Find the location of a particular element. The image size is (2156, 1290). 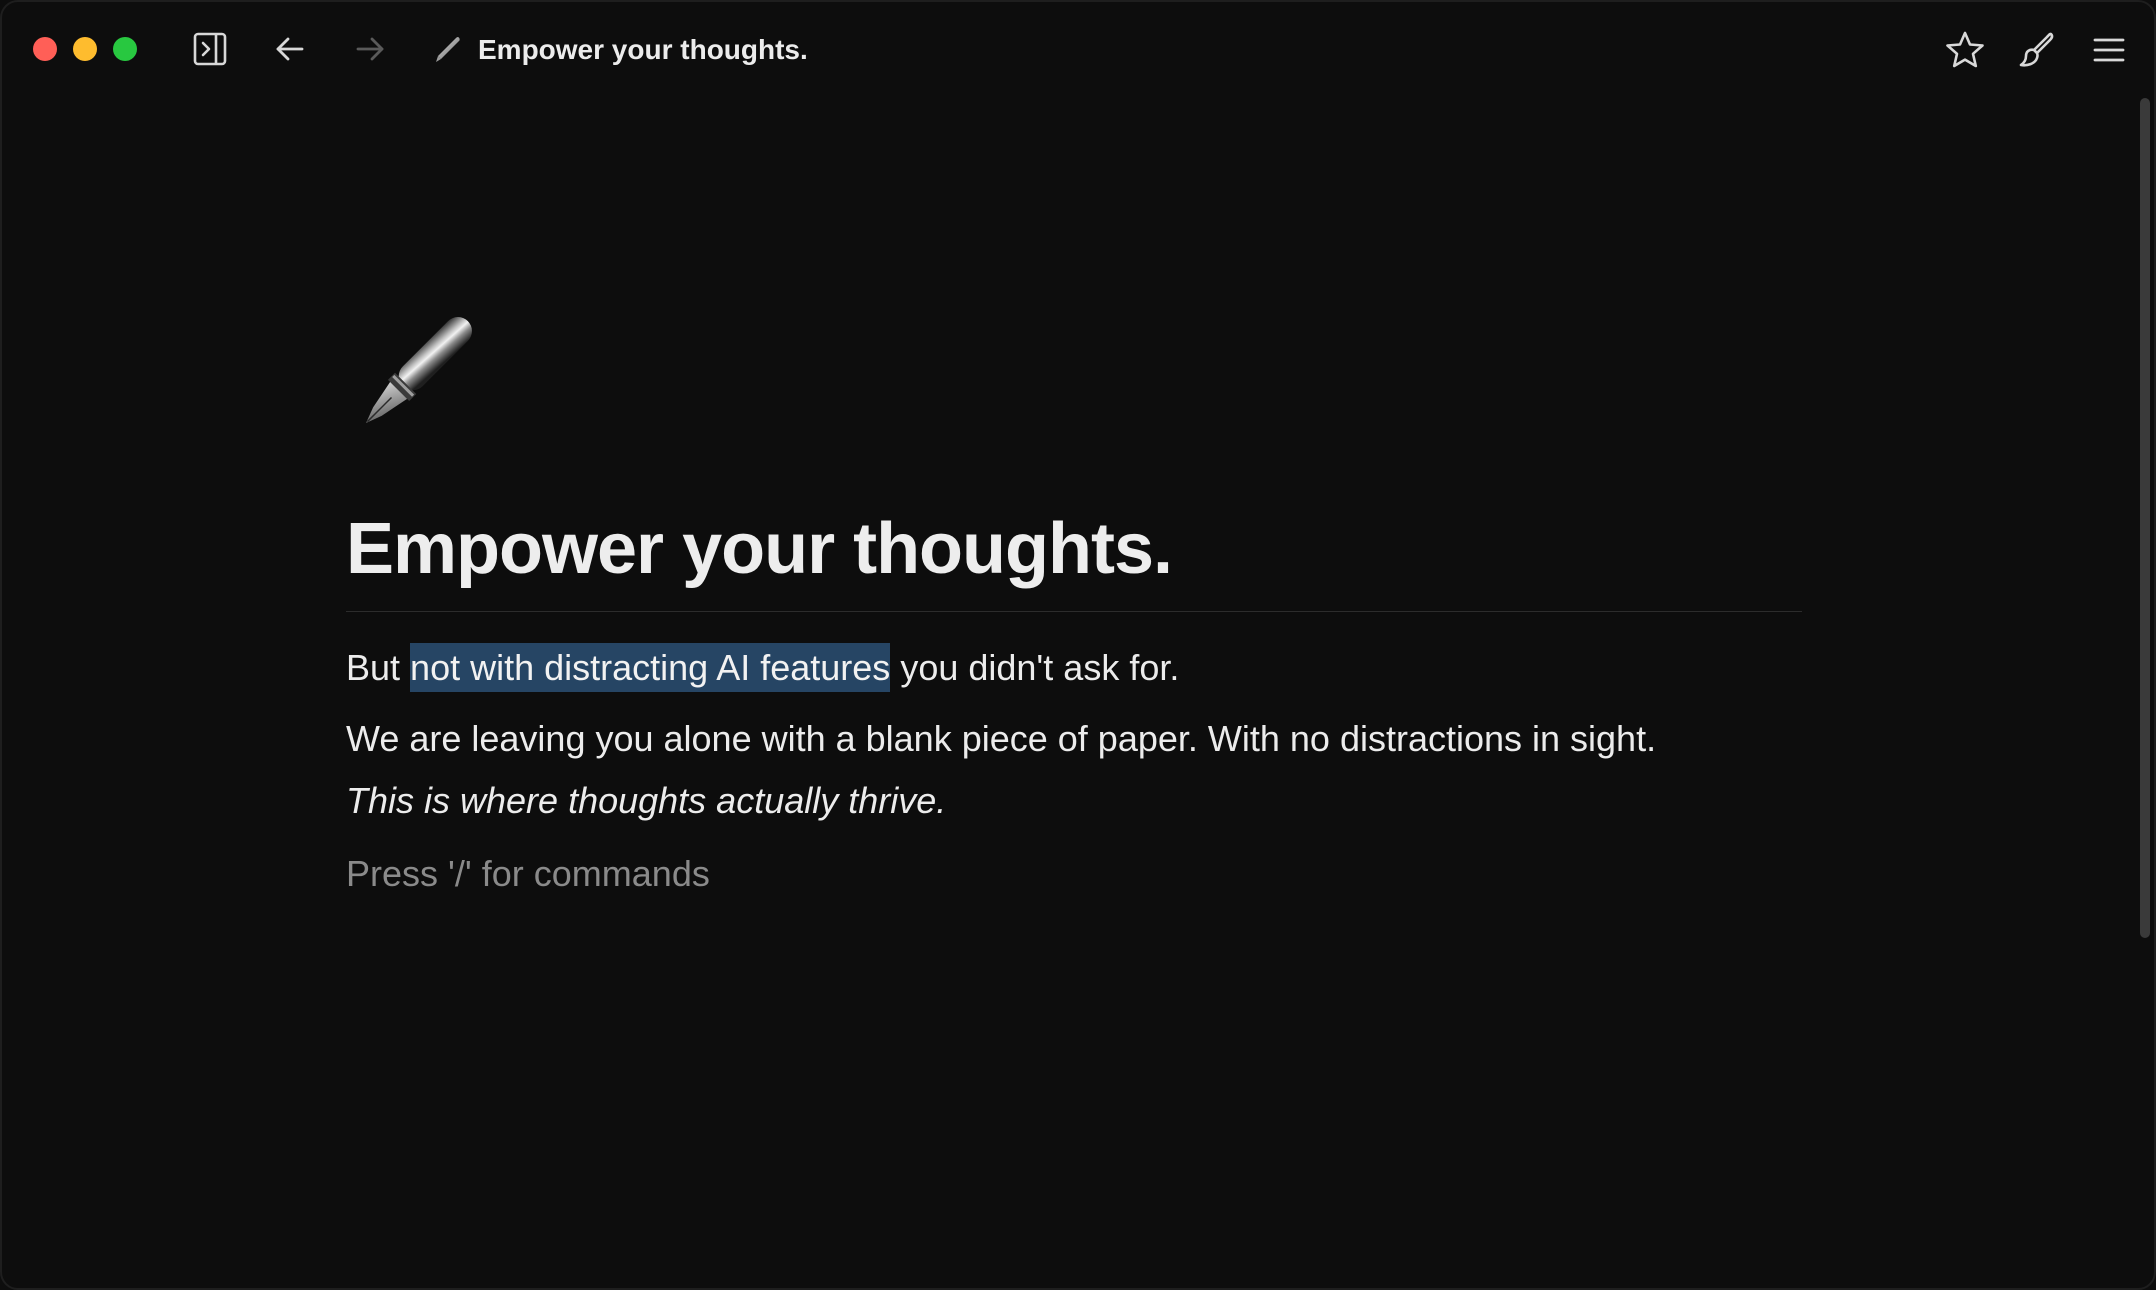

arrow-left-icon is located at coordinates (290, 49).